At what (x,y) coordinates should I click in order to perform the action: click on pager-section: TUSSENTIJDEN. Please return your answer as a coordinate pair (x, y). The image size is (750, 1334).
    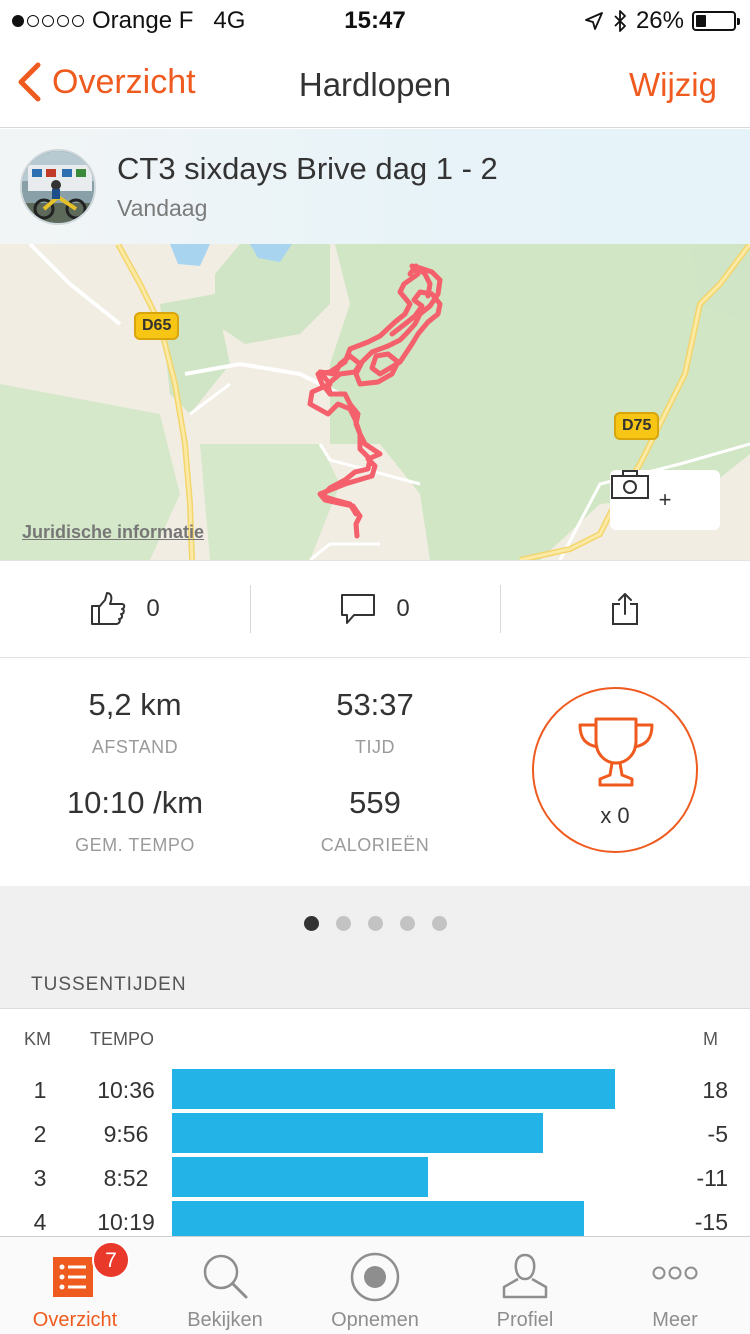
    Looking at the image, I should click on (375, 947).